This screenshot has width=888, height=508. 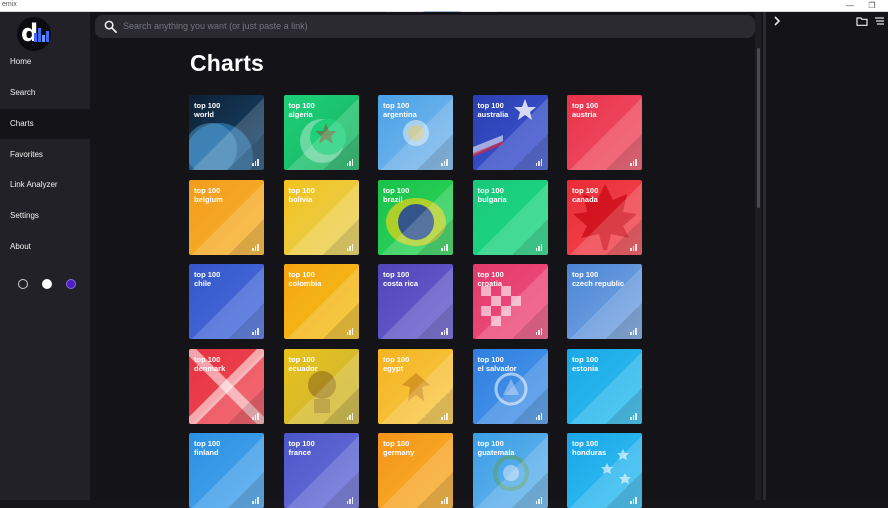 What do you see at coordinates (862, 21) in the screenshot?
I see `folder-icon` at bounding box center [862, 21].